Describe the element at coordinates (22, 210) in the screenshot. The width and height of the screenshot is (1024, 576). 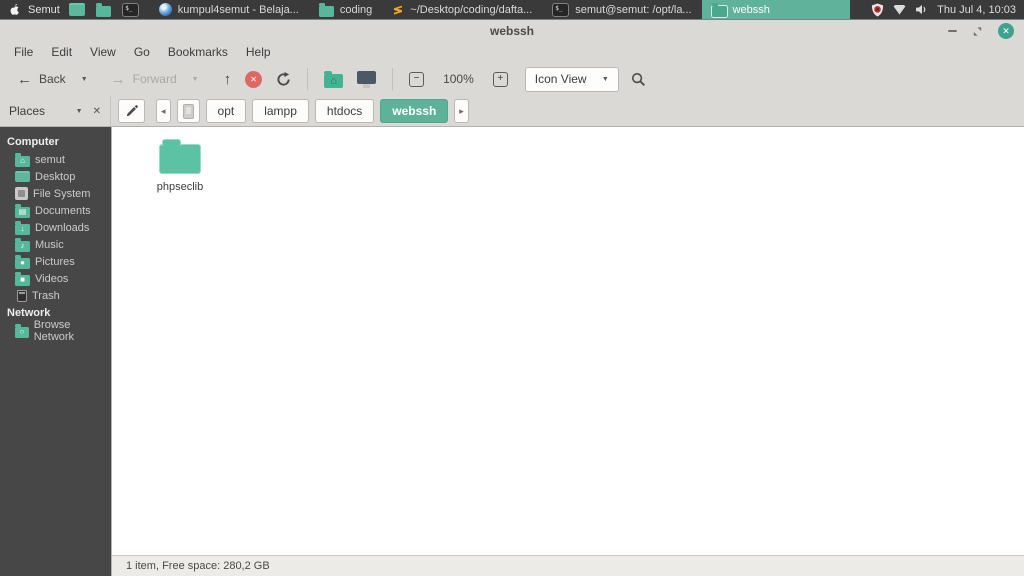
I see `documents-folder-icon: ▤` at that location.